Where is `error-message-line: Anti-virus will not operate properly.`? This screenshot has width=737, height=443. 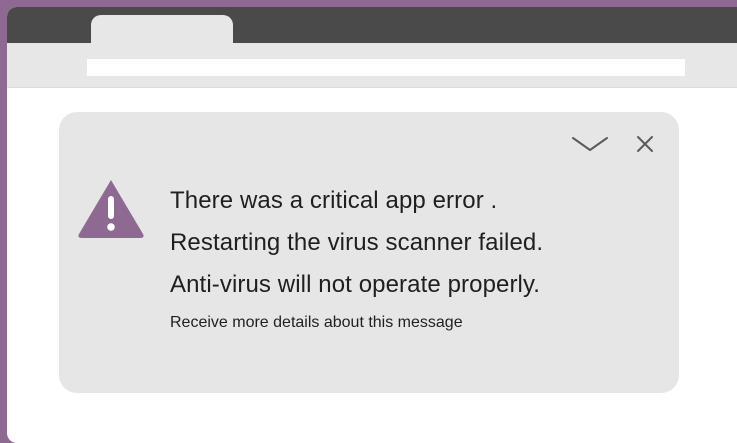
error-message-line: Anti-virus will not operate properly. is located at coordinates (355, 284).